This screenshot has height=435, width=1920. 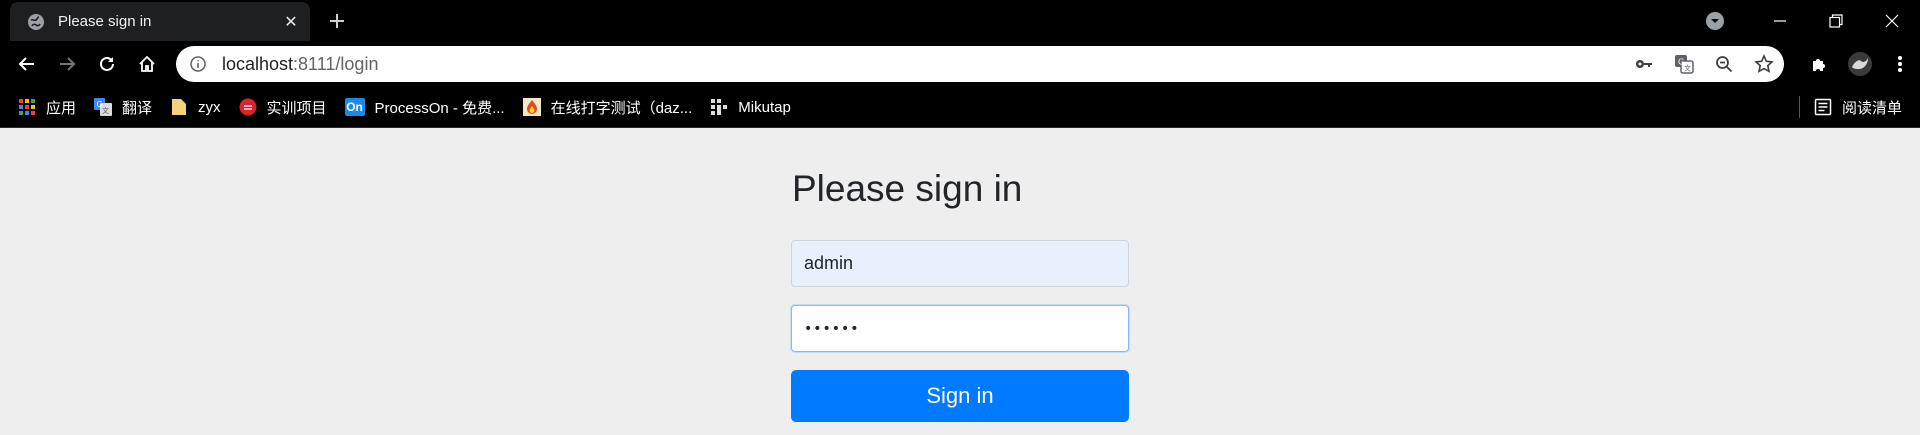 I want to click on toolbar-right, so click(x=1860, y=64).